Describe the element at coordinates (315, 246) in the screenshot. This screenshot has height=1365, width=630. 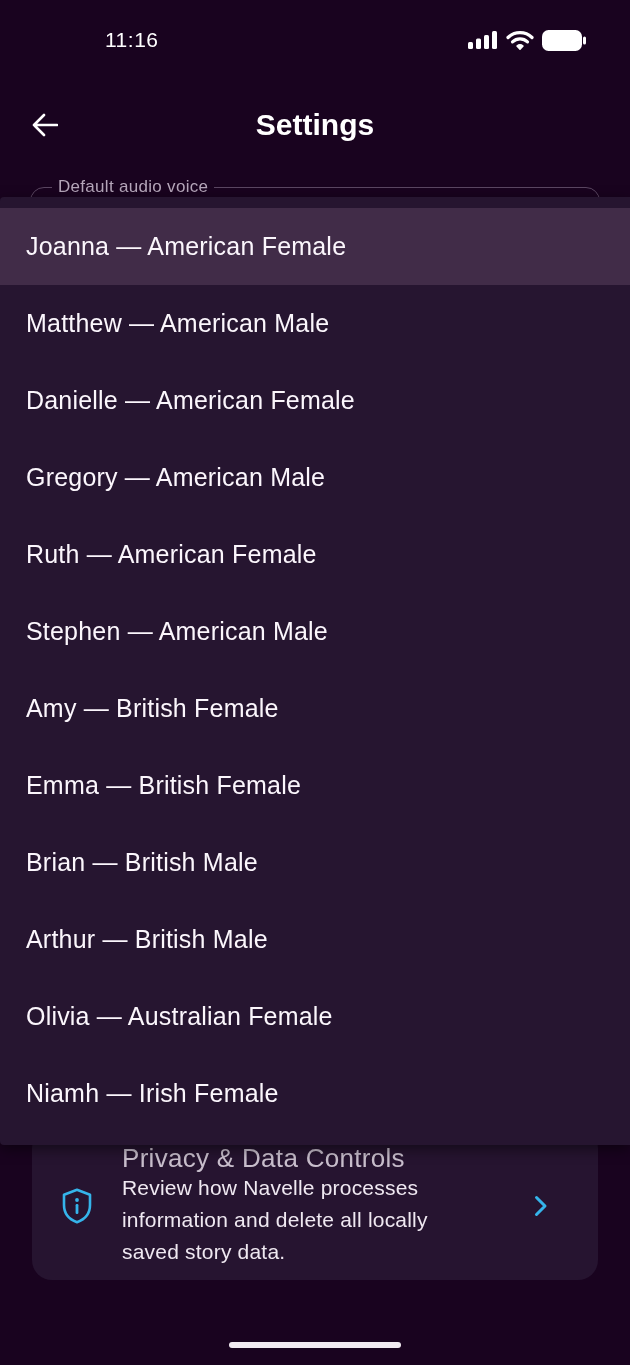
I see `menu-item: Joanna — American Female` at that location.